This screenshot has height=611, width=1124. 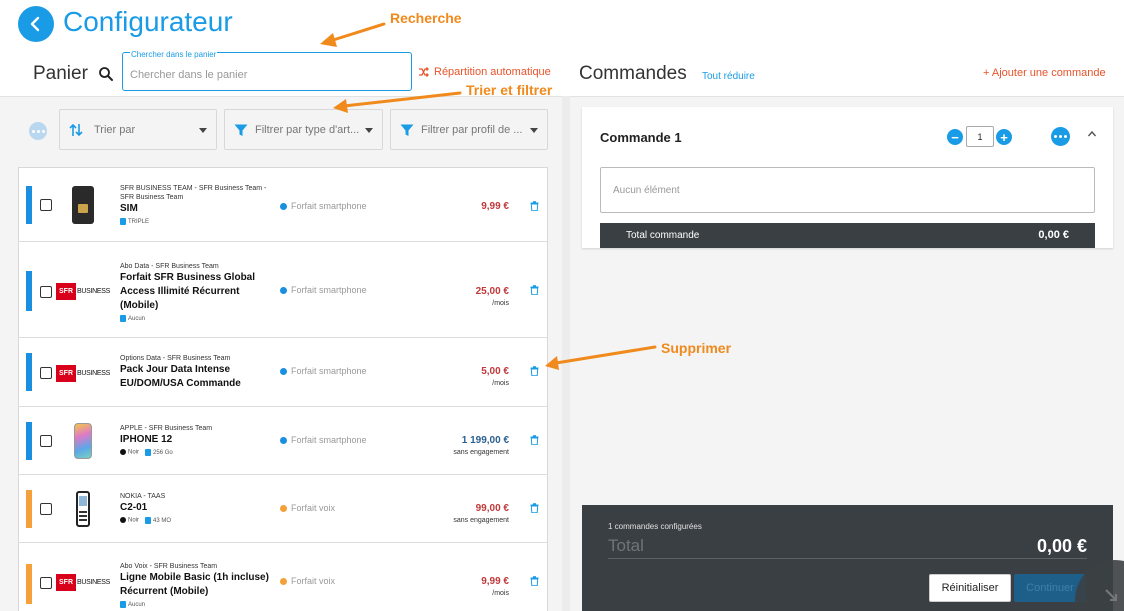 I want to click on add-command-link: + Ajouter une commande, so click(x=1044, y=73).